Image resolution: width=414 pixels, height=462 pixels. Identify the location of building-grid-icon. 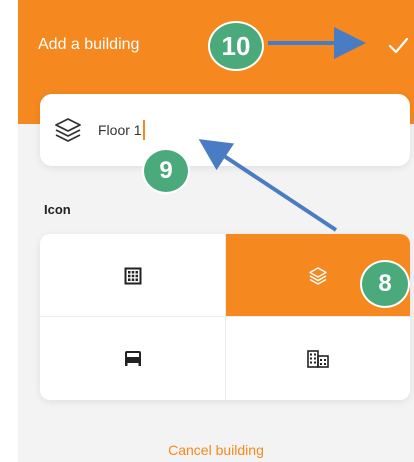
(132, 275).